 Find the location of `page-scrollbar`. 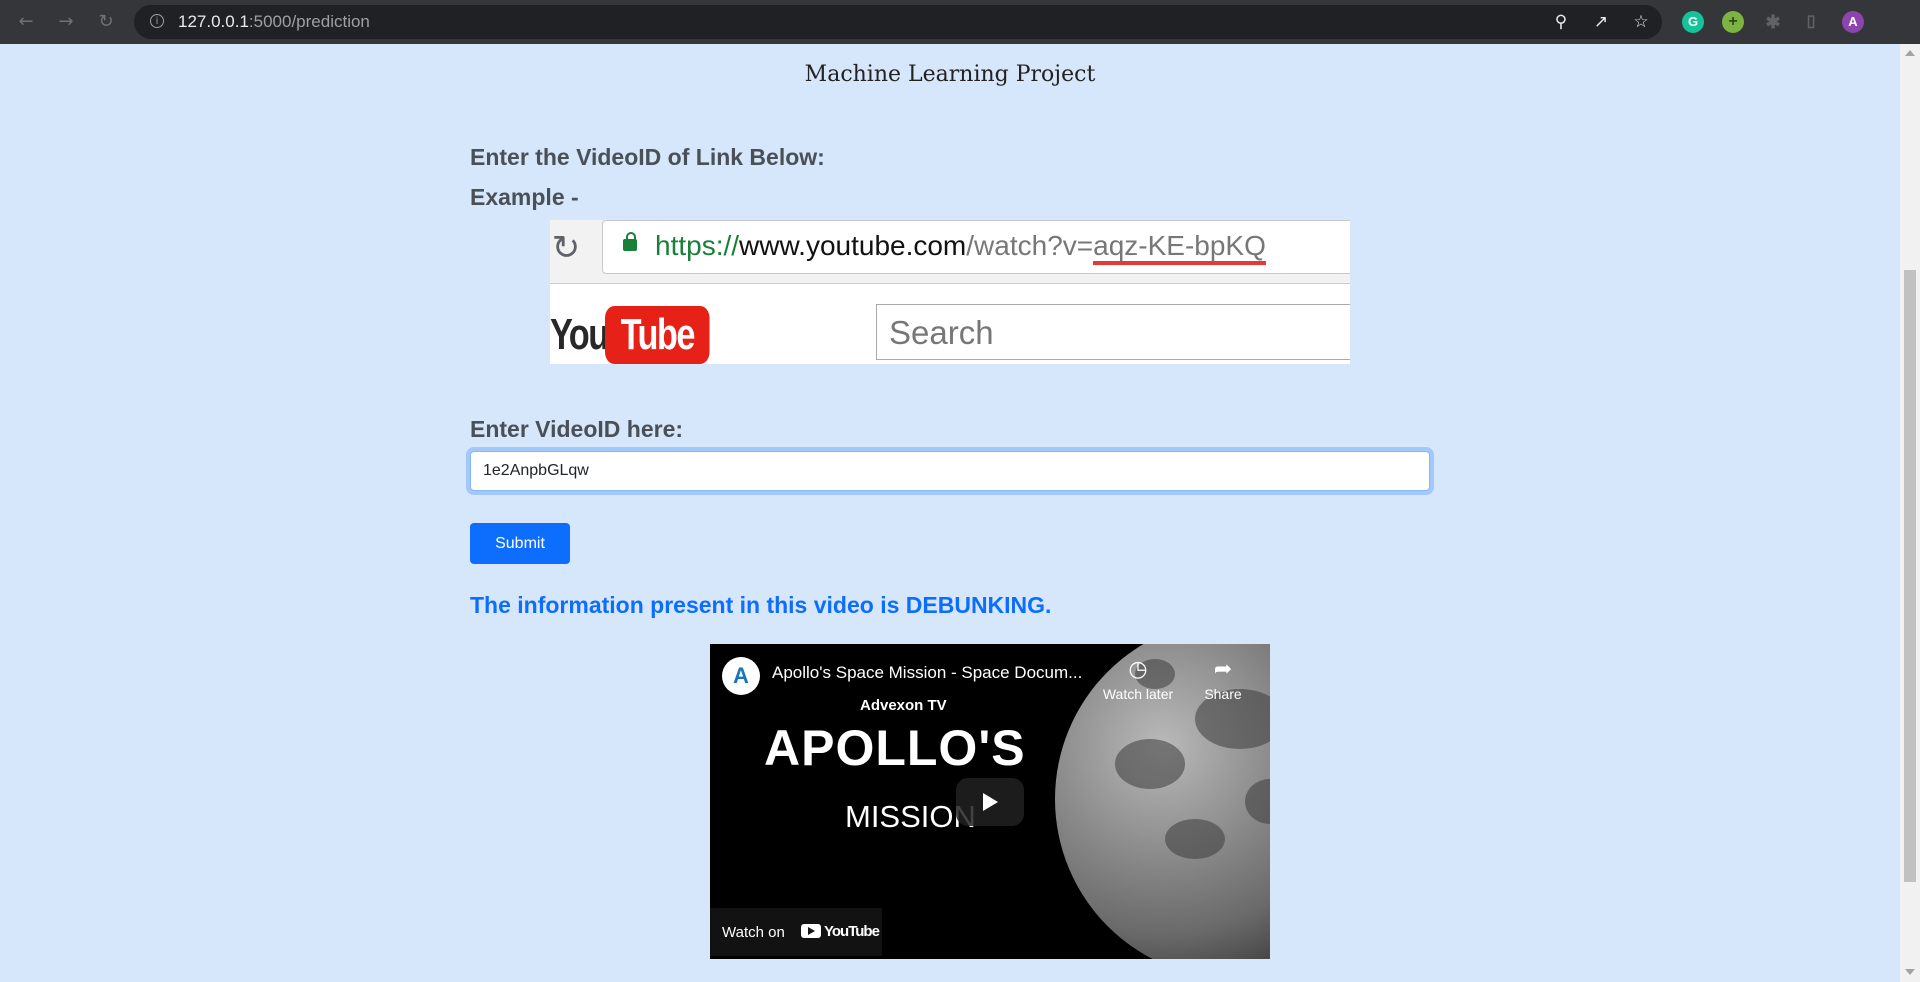

page-scrollbar is located at coordinates (1910, 513).